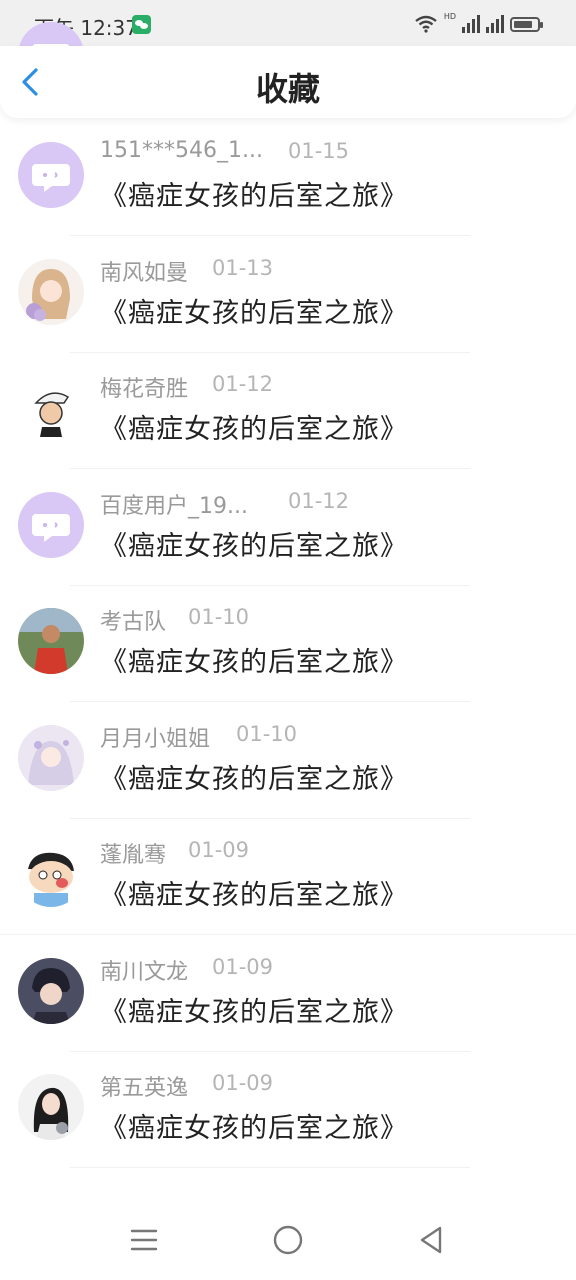 This screenshot has height=1280, width=576. Describe the element at coordinates (144, 1088) in the screenshot. I see `user-name: 第五英逸` at that location.